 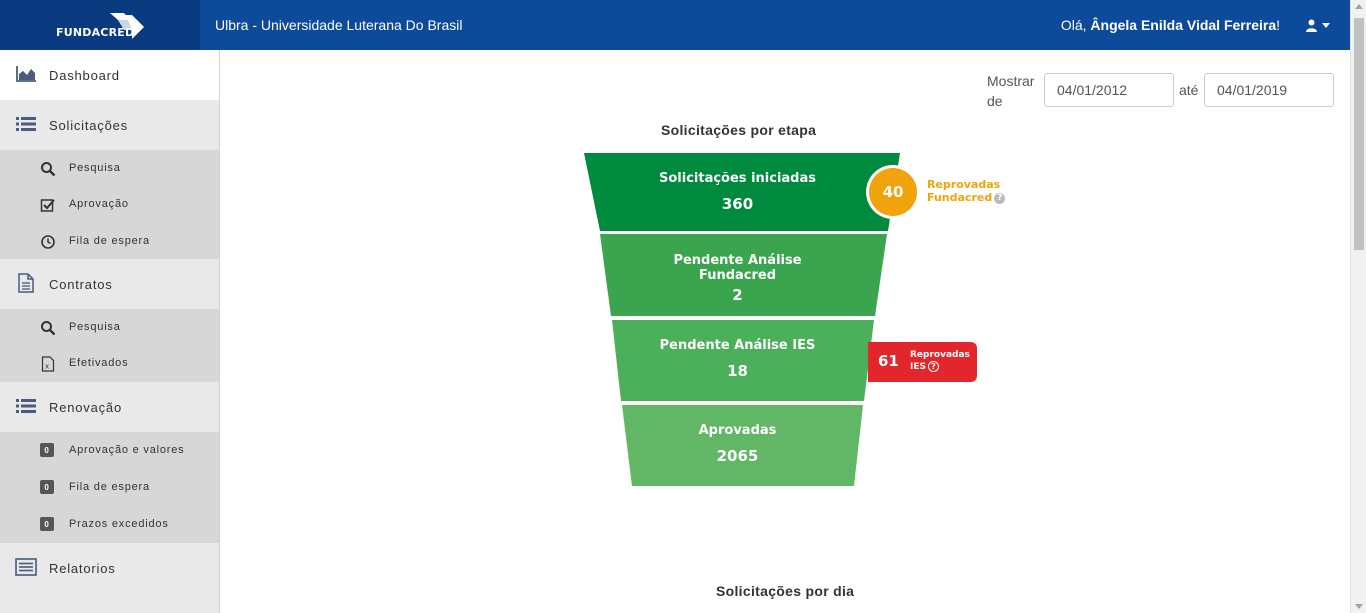 I want to click on logo-text: FUNDACRED, so click(x=95, y=32).